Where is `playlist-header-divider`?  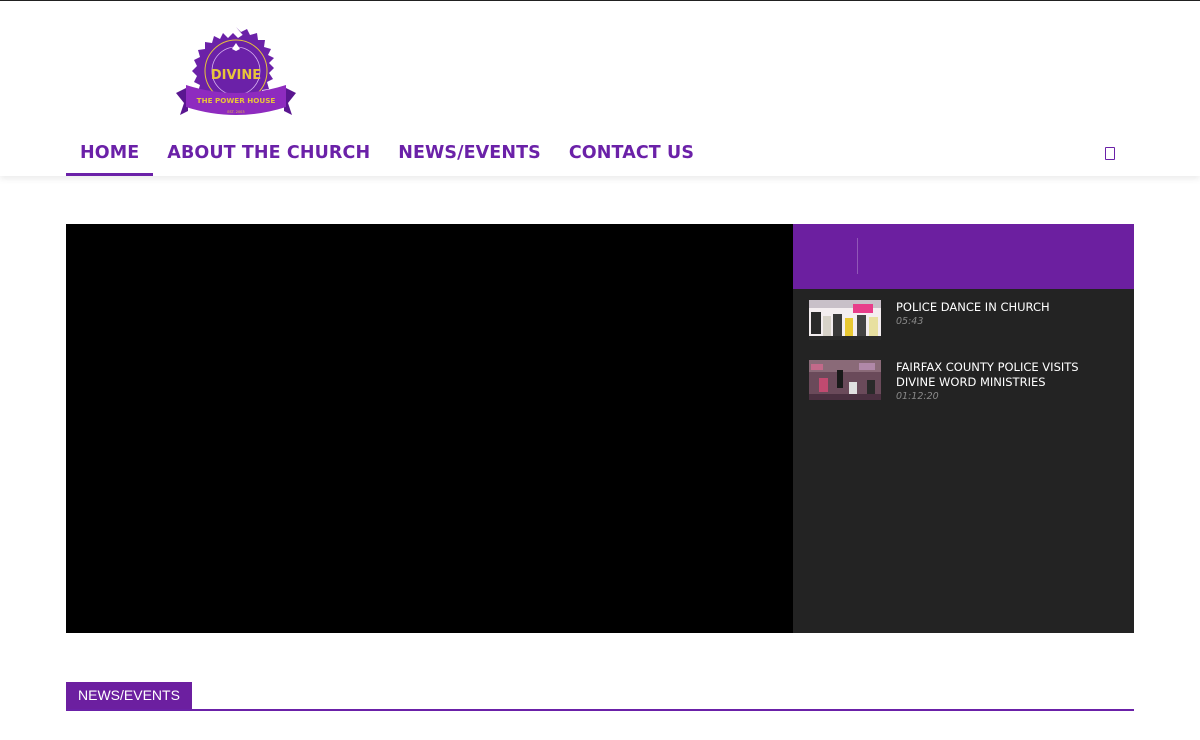 playlist-header-divider is located at coordinates (857, 256).